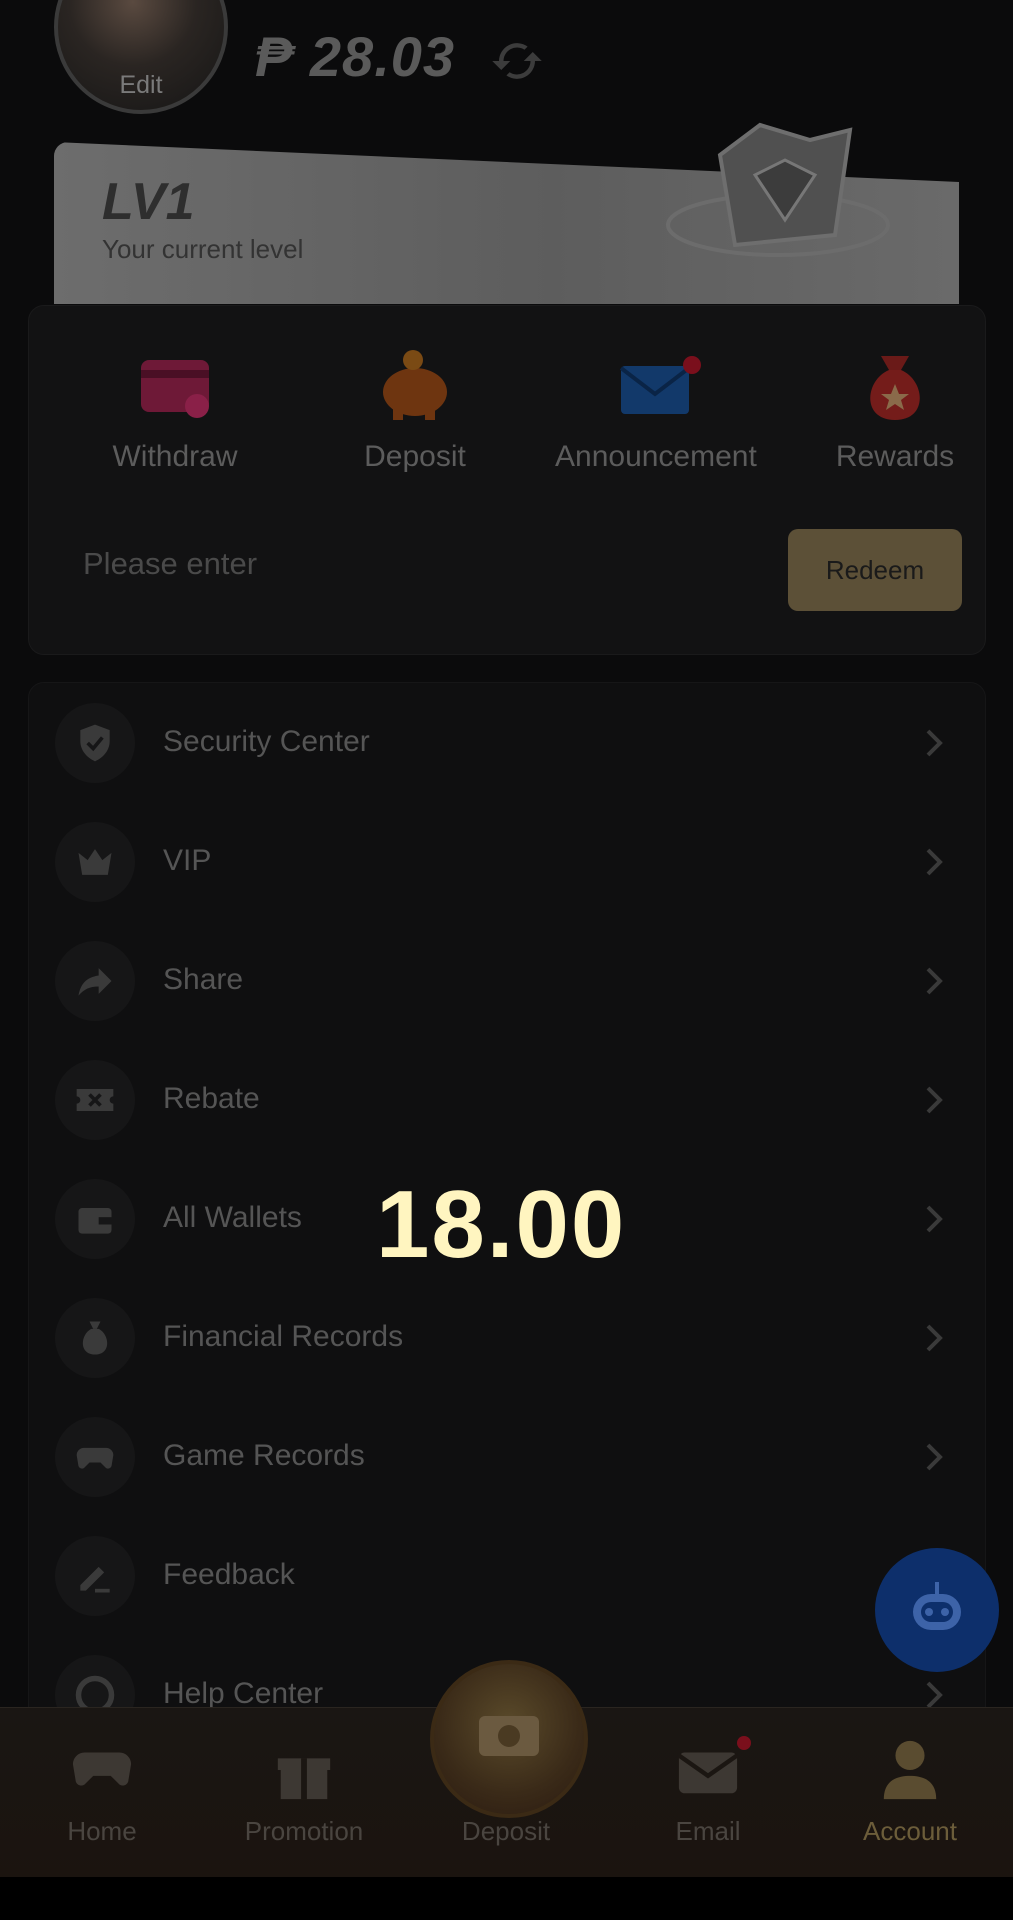  Describe the element at coordinates (229, 1574) in the screenshot. I see `menu-item-label: Feedback` at that location.